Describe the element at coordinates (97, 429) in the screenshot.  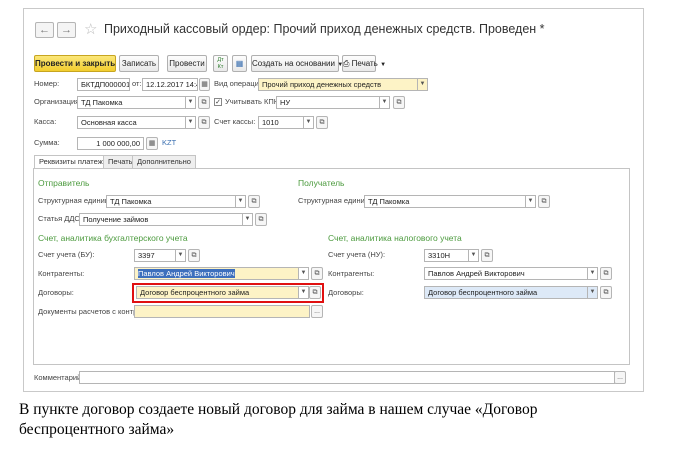
I see `caption-line-2: беспроцентного займа»` at that location.